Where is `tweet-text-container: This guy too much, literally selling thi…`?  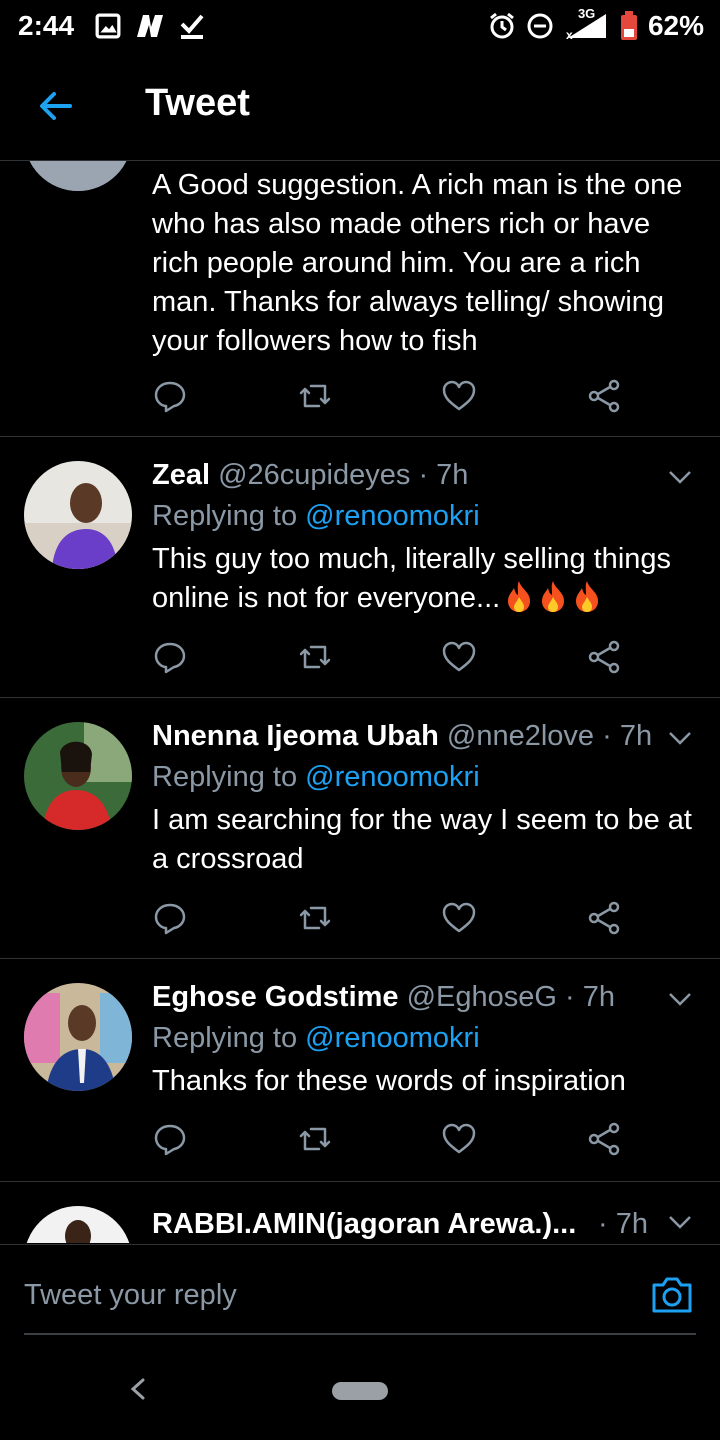 tweet-text-container: This guy too much, literally selling thi… is located at coordinates (423, 579).